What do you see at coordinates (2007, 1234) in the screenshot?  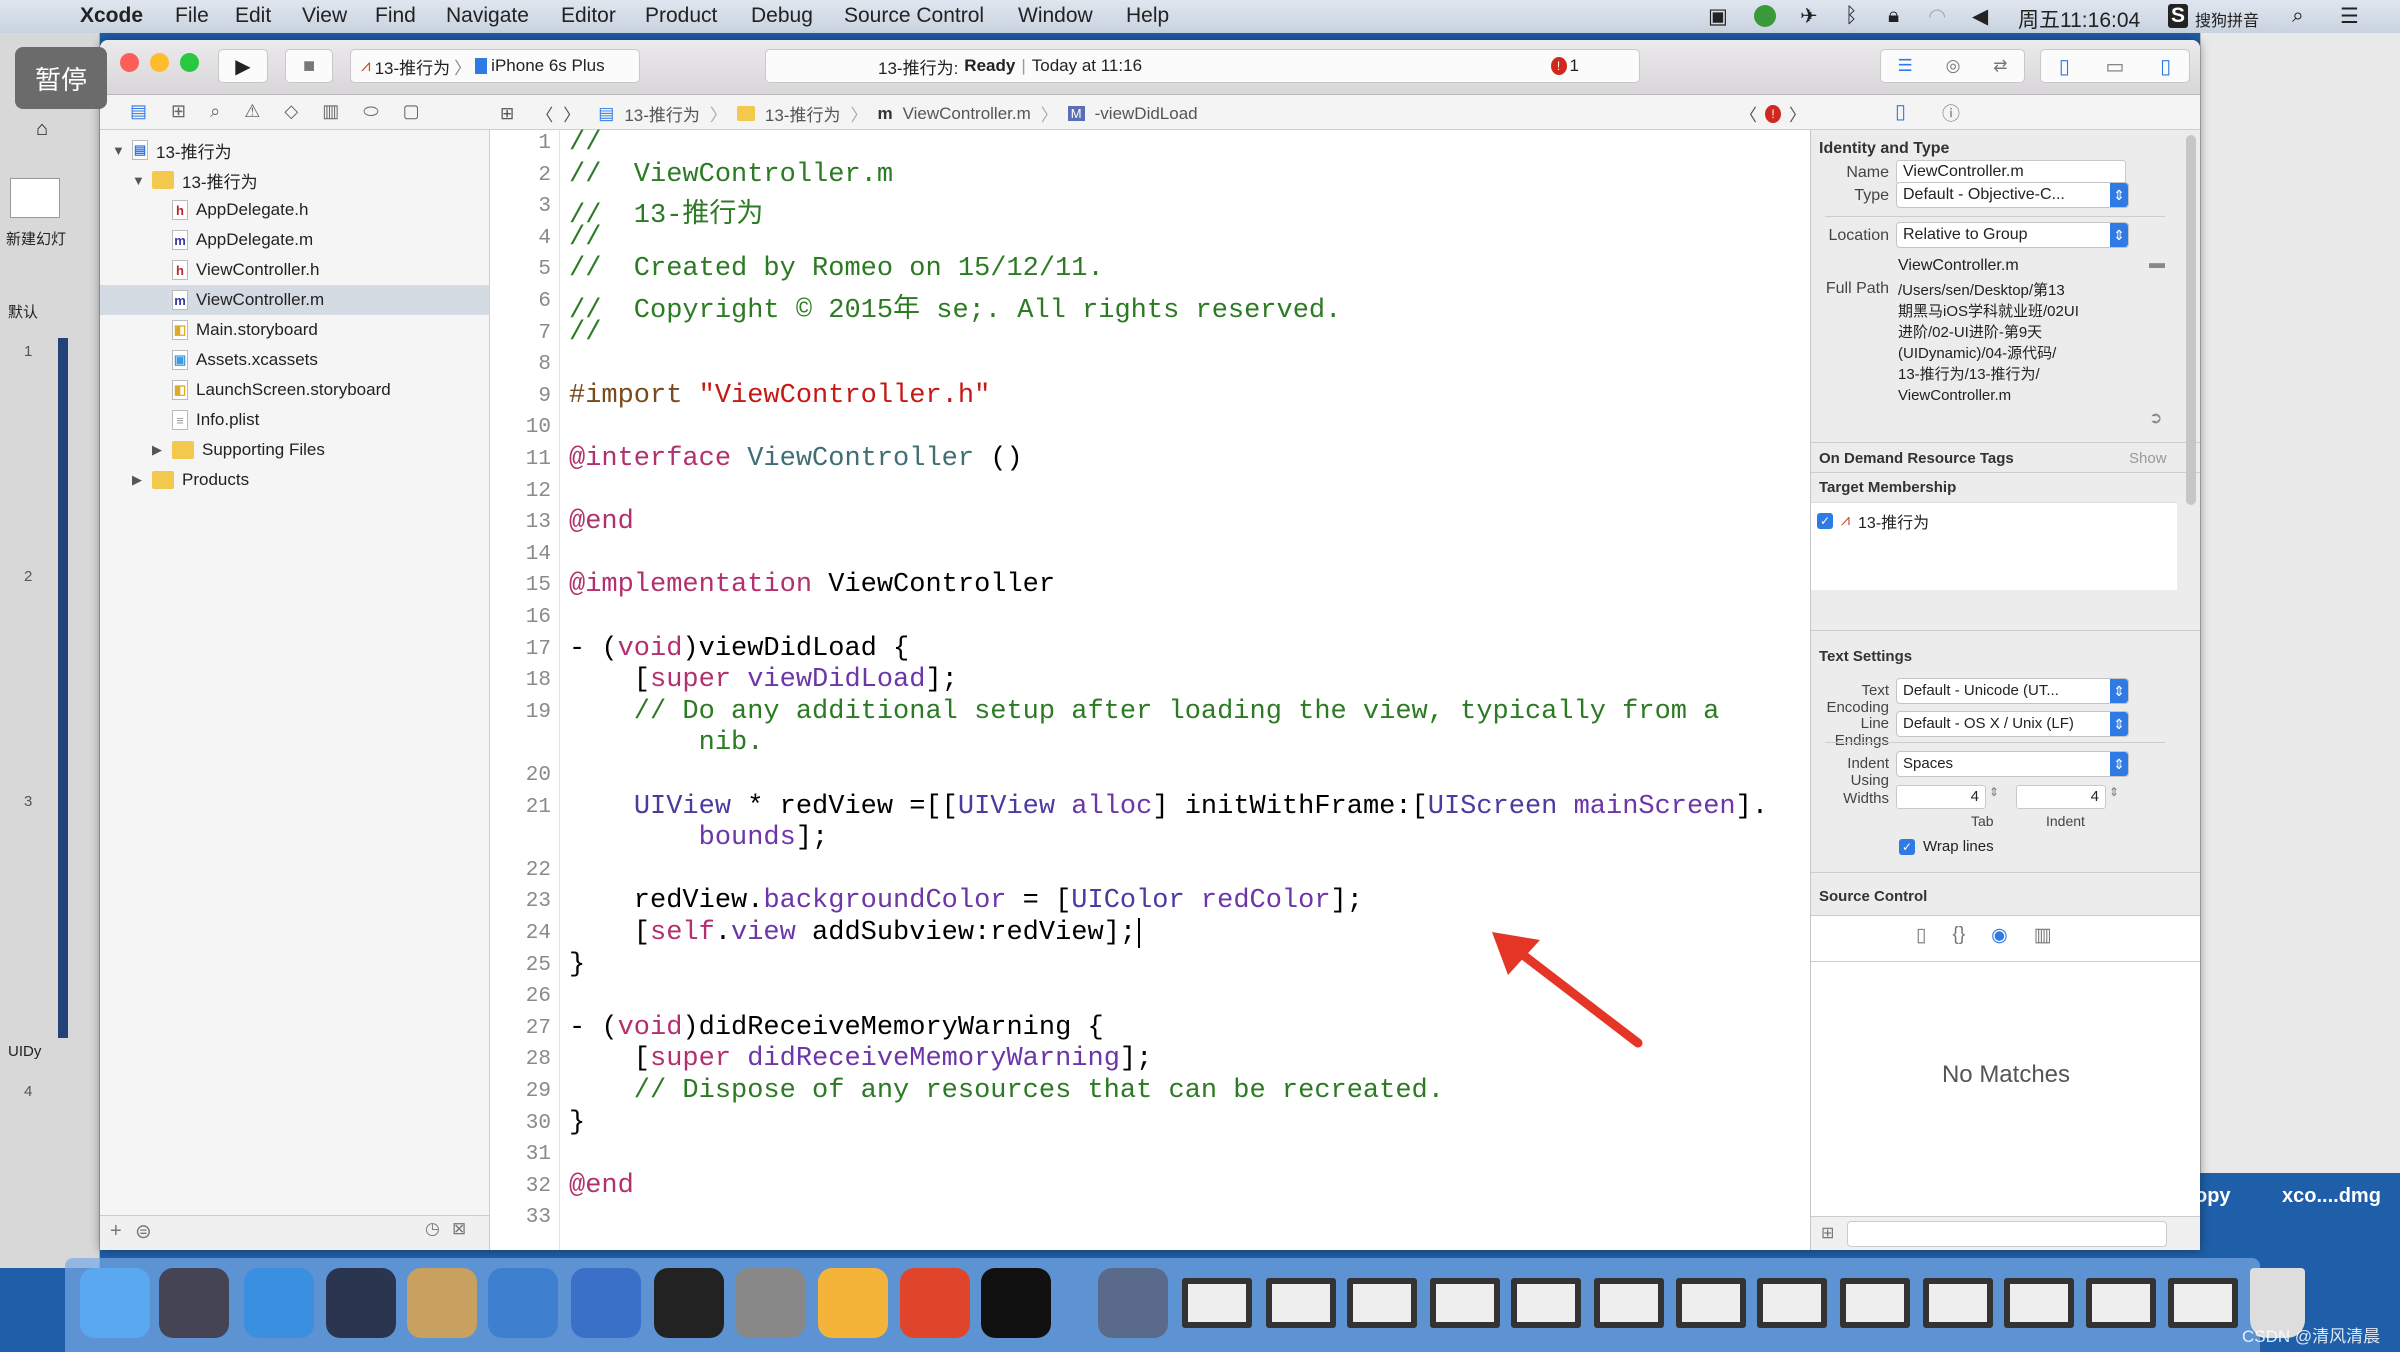 I see `library-filter-input` at bounding box center [2007, 1234].